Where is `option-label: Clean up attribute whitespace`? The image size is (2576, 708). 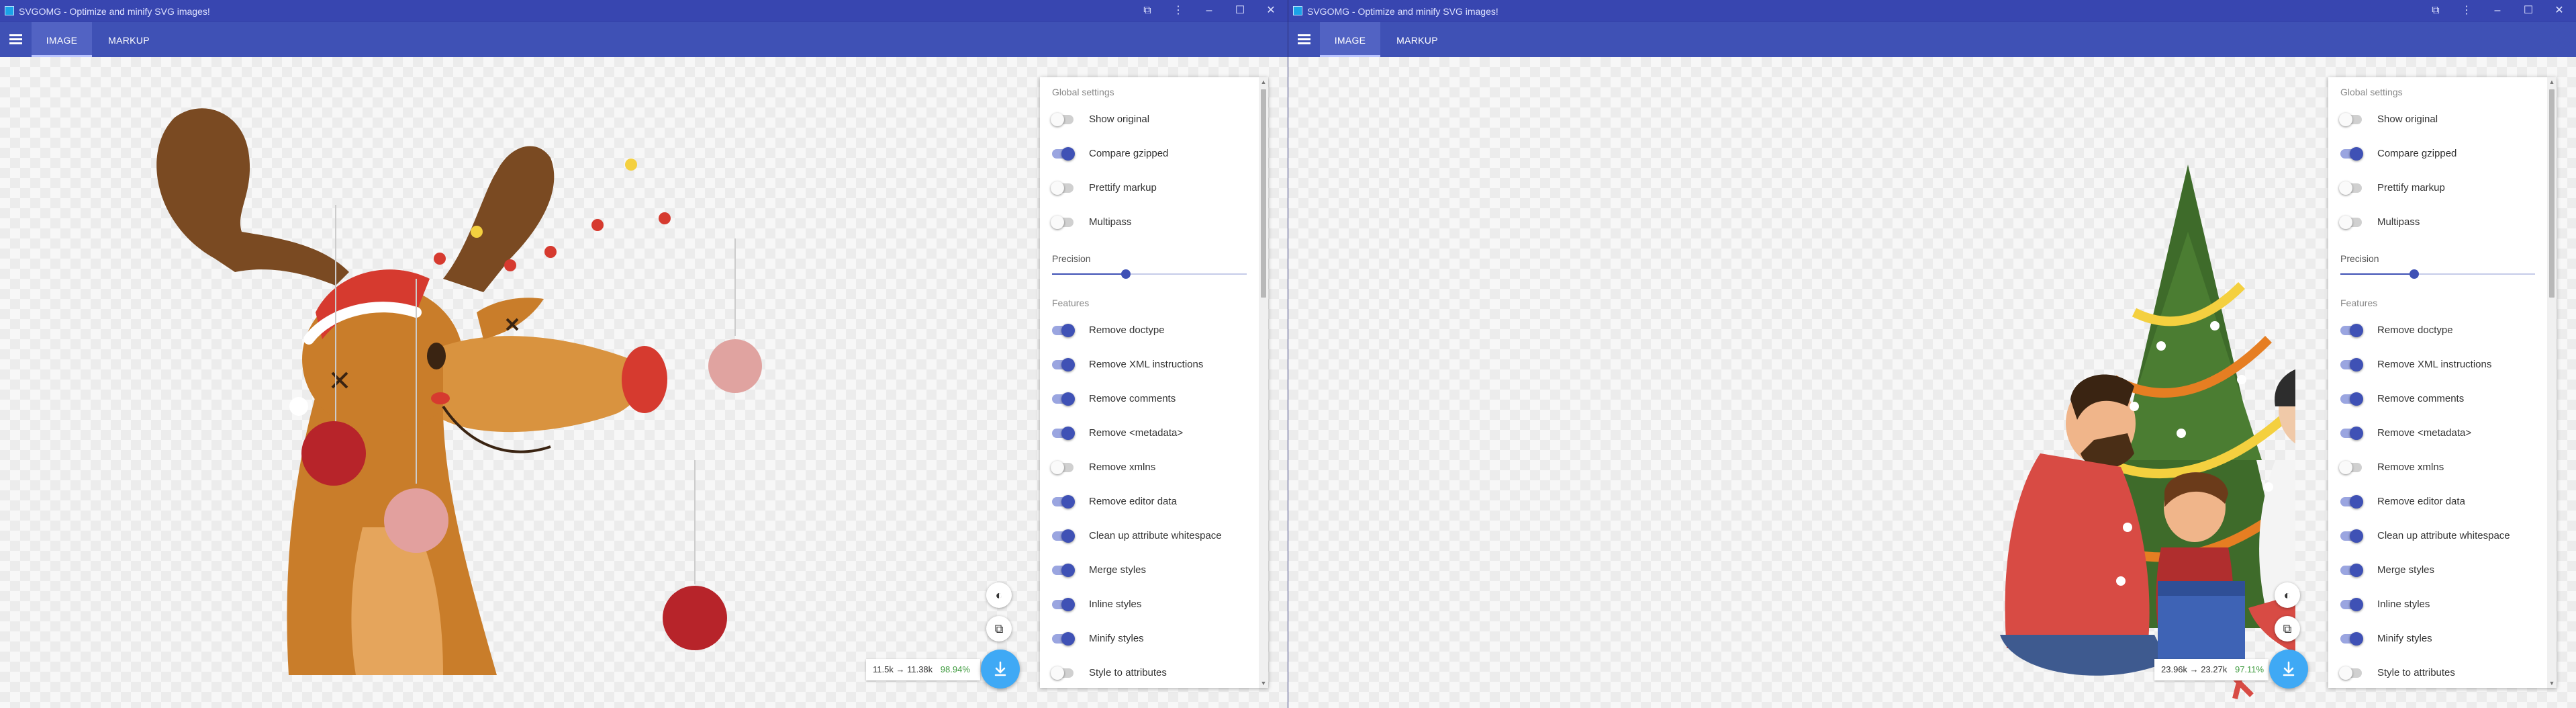 option-label: Clean up attribute whitespace is located at coordinates (2443, 536).